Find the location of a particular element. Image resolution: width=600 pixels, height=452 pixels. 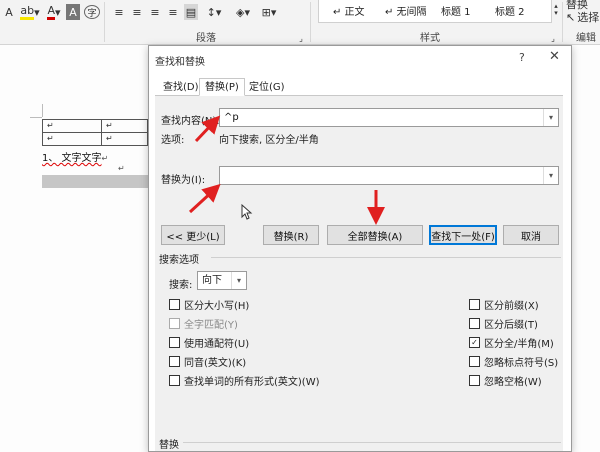

arrow-to-find-field is located at coordinates (207, 129).